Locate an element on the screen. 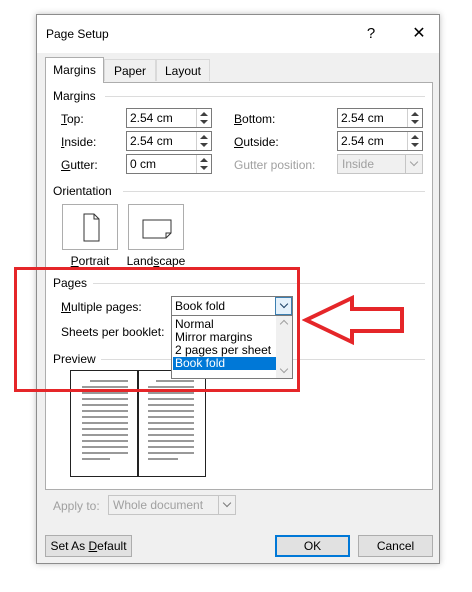  close-icon: ✕ is located at coordinates (419, 34).